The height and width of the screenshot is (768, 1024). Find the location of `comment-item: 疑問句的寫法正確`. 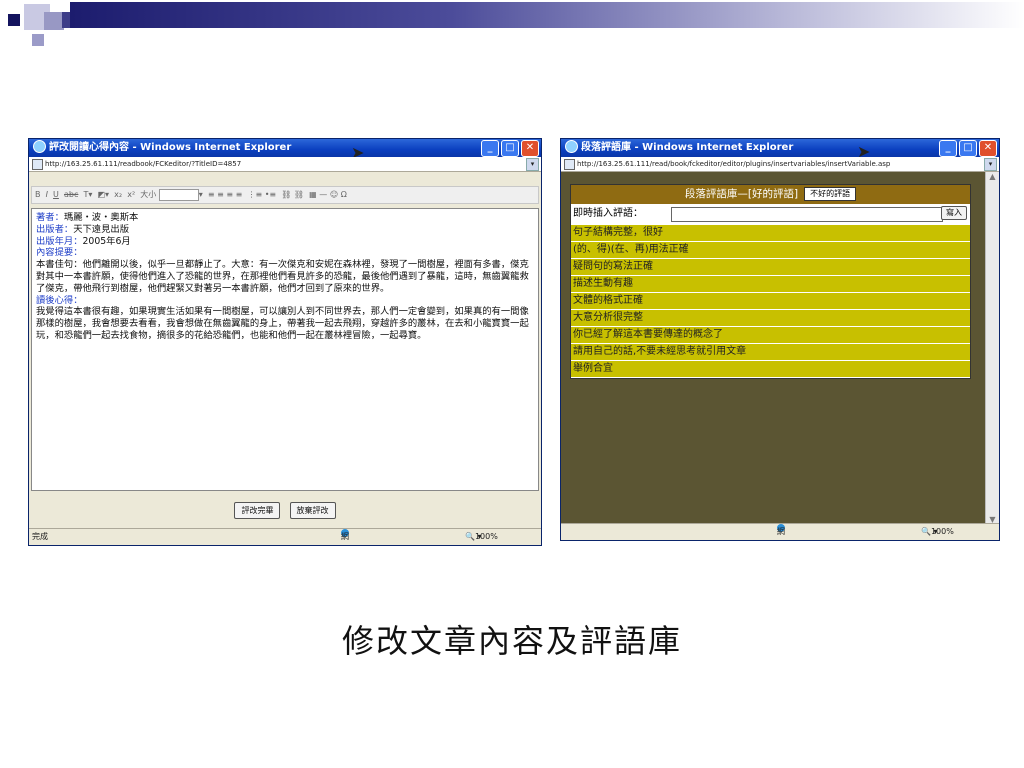

comment-item: 疑問句的寫法正確 is located at coordinates (770, 266).